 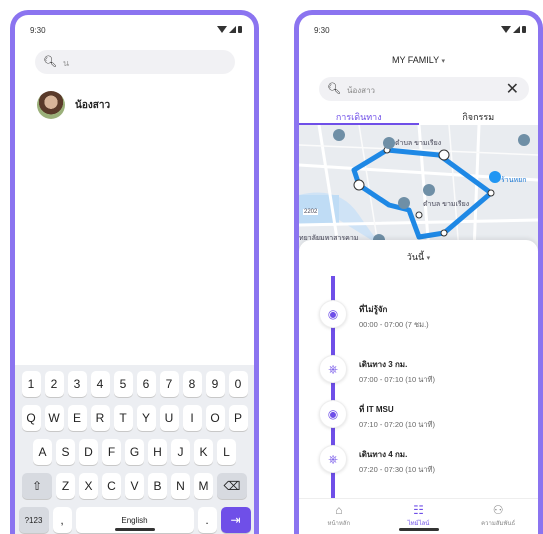 What do you see at coordinates (383, 364) in the screenshot?
I see `entry-title: เดินทาง 3 กม.` at bounding box center [383, 364].